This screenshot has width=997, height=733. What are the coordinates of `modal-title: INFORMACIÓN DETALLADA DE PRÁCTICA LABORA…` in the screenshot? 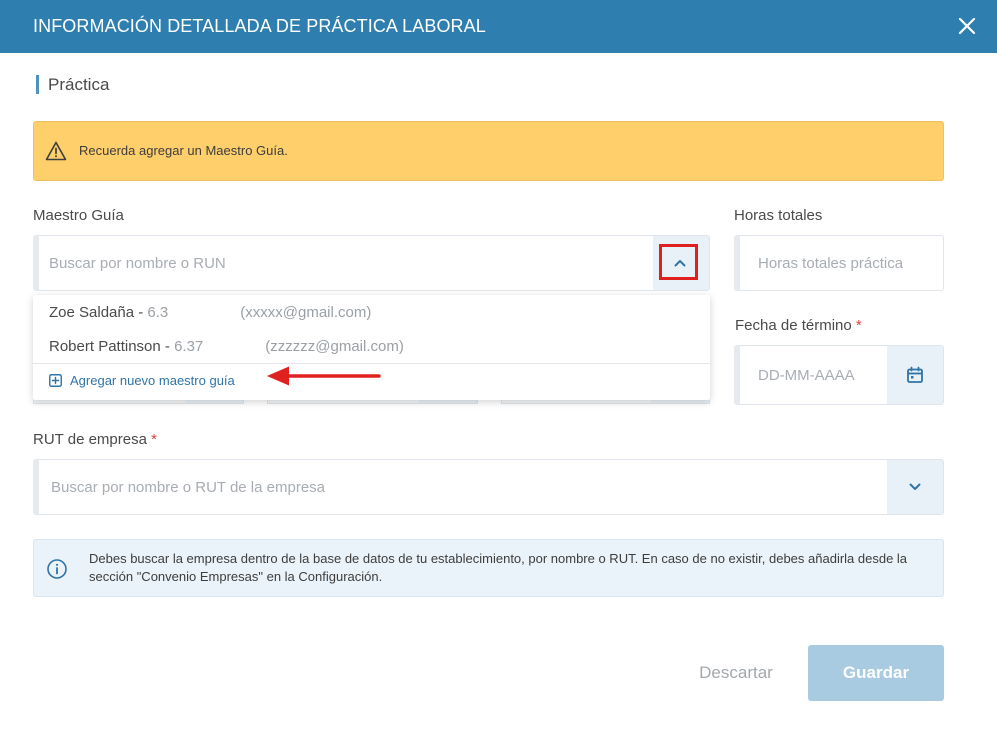 It's located at (259, 26).